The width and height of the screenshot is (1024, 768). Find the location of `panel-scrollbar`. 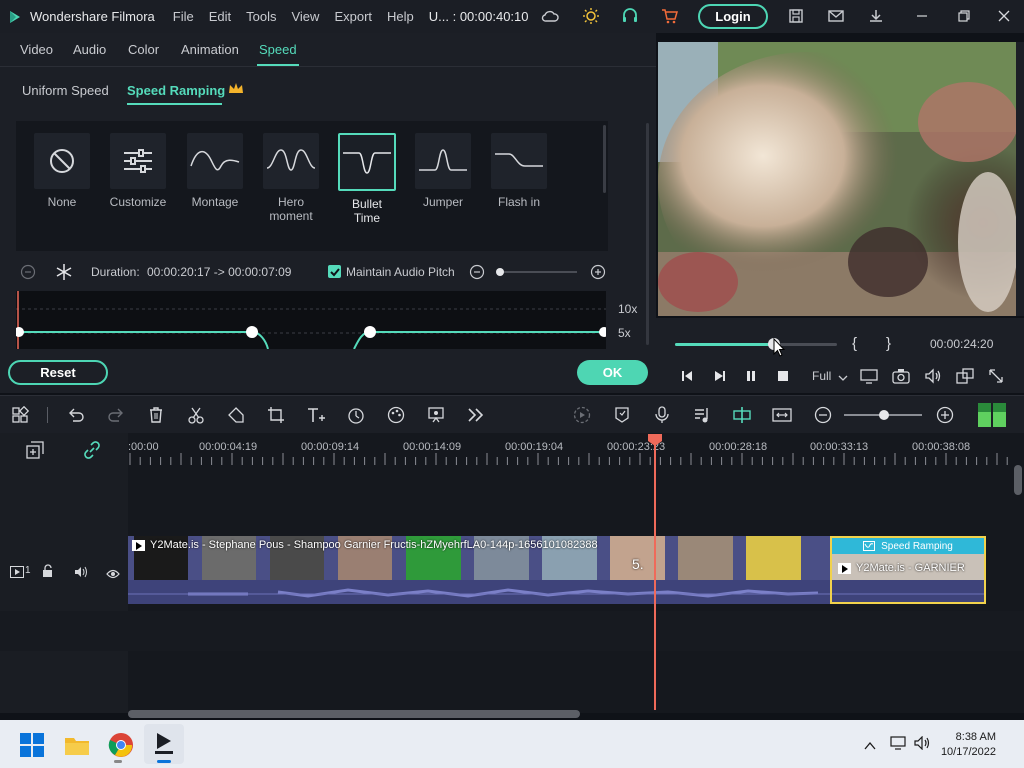

panel-scrollbar is located at coordinates (647, 234).